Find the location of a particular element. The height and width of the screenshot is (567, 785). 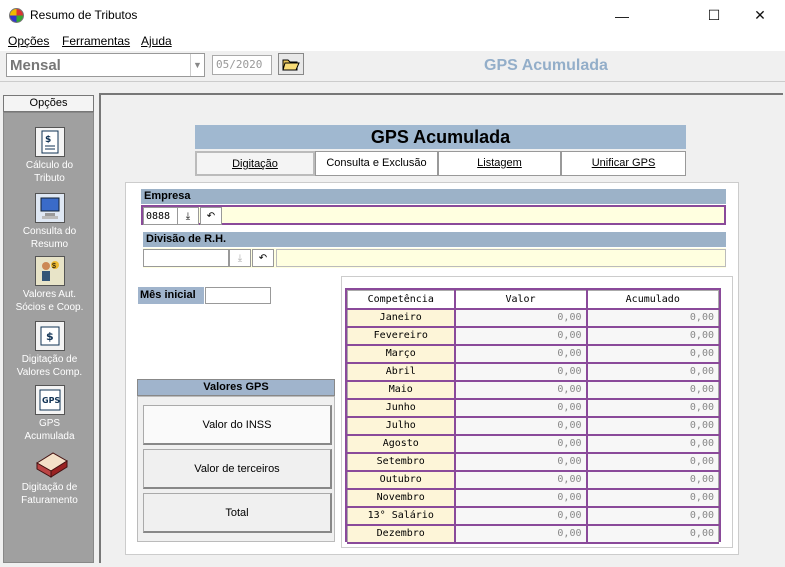

empresa-code-input: 0888 is located at coordinates (160, 216).